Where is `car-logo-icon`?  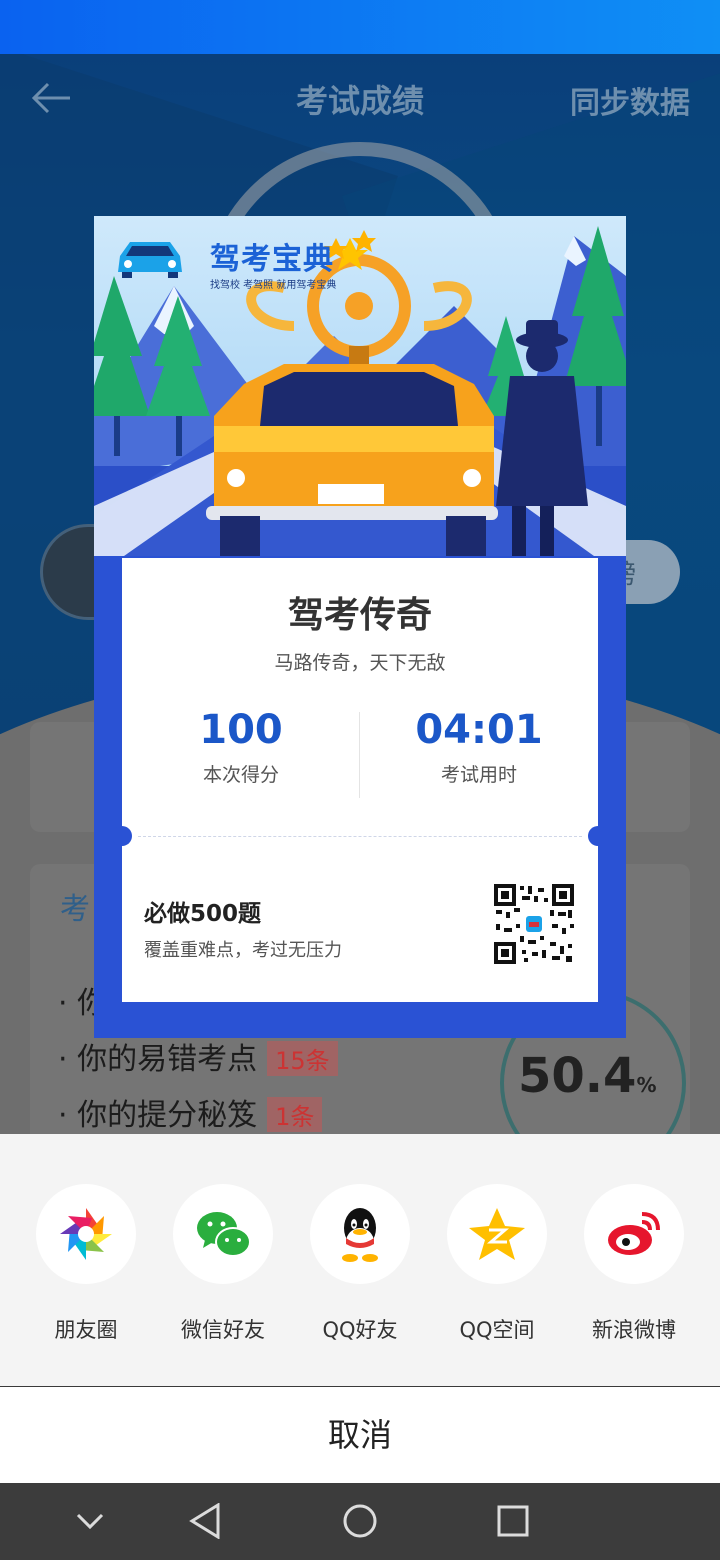
car-logo-icon is located at coordinates (150, 260).